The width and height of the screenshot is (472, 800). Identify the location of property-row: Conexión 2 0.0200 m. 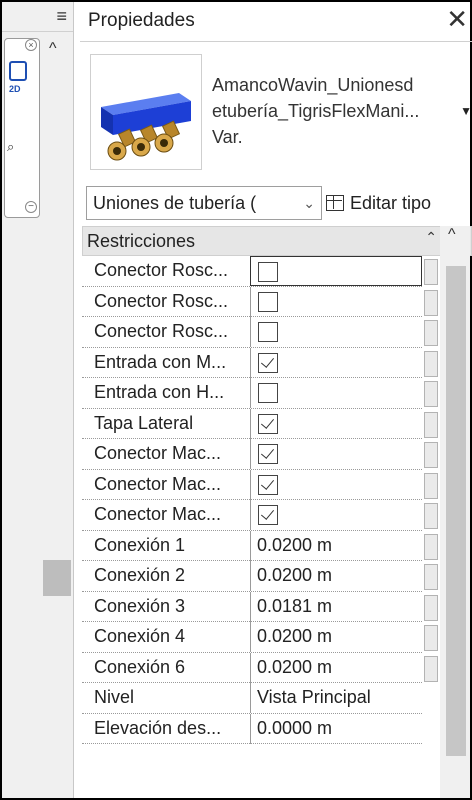
(260, 576).